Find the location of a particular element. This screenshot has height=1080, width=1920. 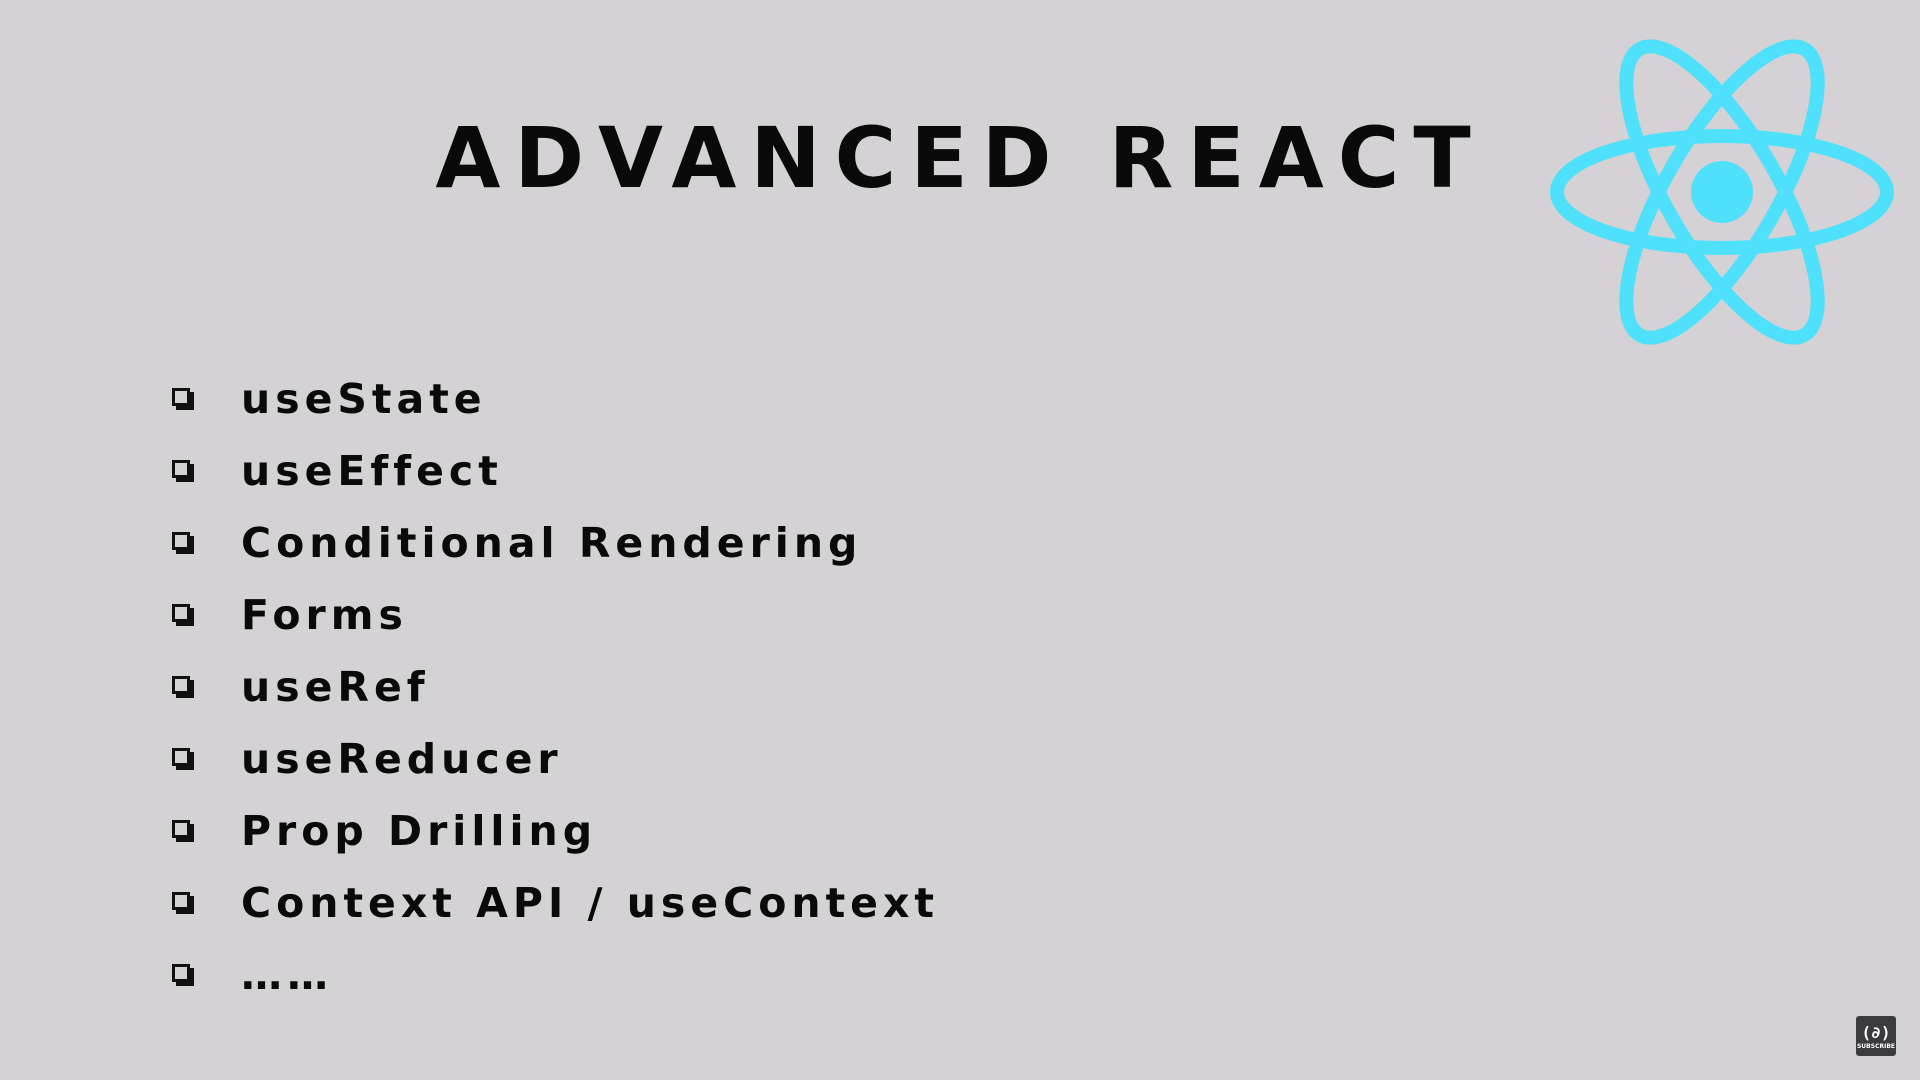

freecodecamp-flame-icon: (∂) is located at coordinates (1876, 1032).